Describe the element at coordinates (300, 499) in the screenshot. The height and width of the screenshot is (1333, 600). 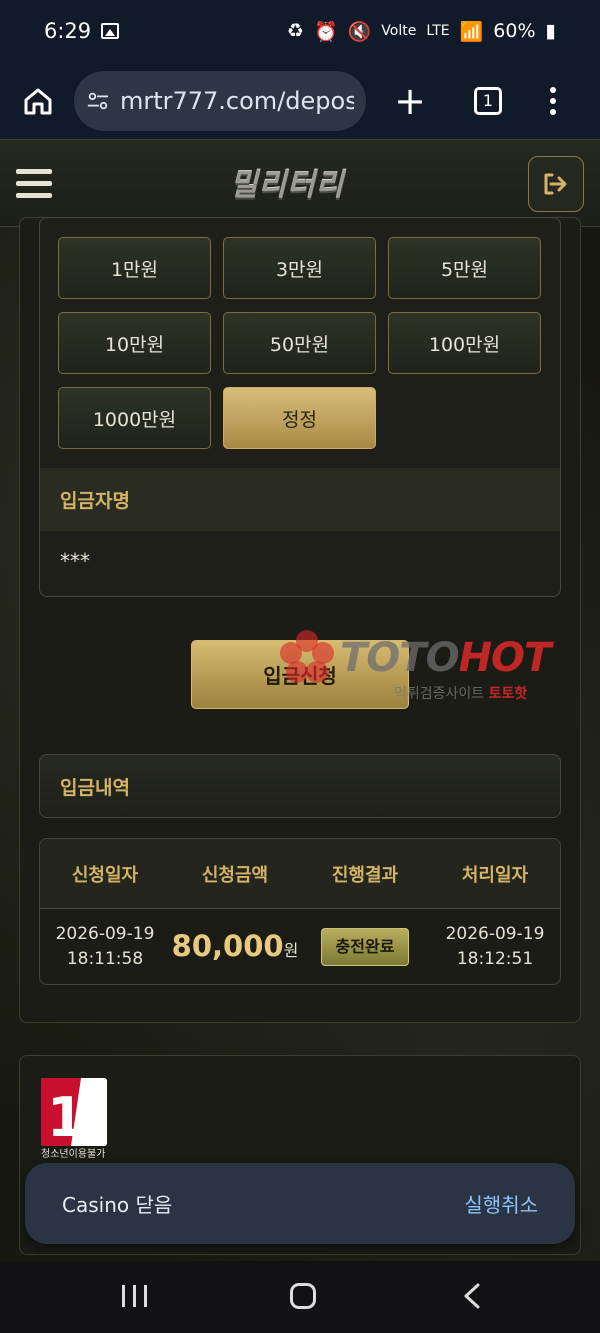
I see `depositor-name-label: 입금자명` at that location.